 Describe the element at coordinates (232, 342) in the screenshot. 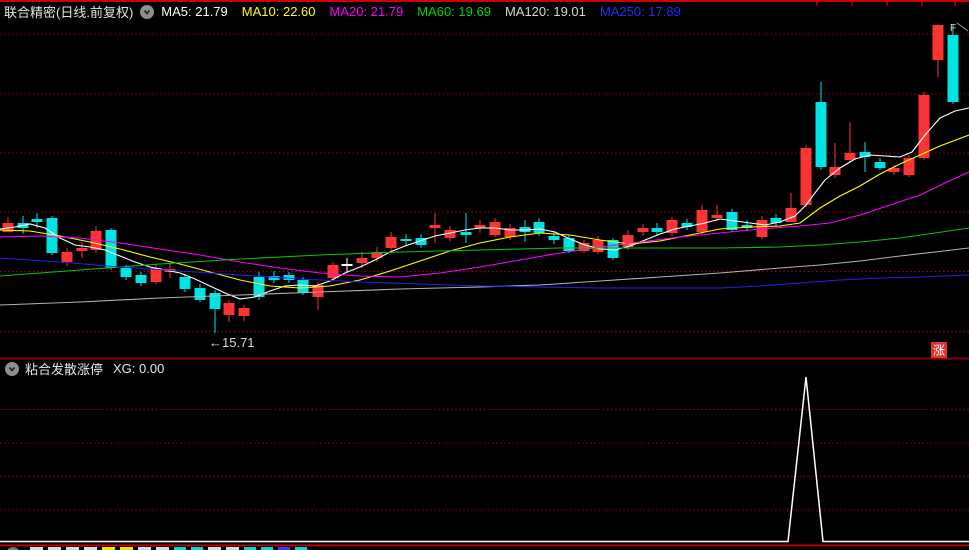

I see `low-price-annotation: ←15.71` at that location.